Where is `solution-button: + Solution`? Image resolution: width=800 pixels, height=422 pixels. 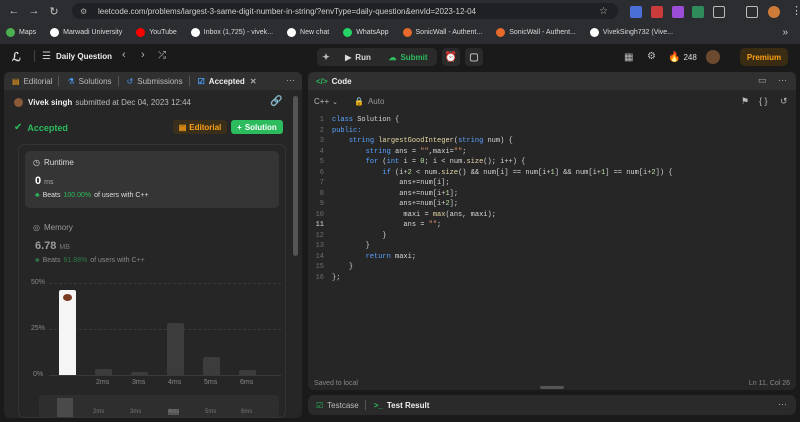
solution-button: + Solution is located at coordinates (257, 127).